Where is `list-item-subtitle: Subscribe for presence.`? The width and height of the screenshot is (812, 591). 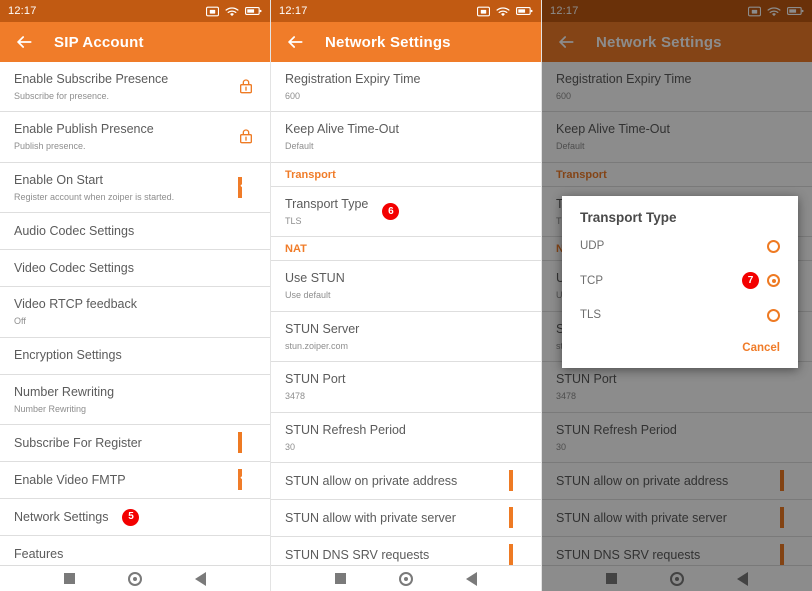
list-item-subtitle: Subscribe for presence. is located at coordinates (62, 95).